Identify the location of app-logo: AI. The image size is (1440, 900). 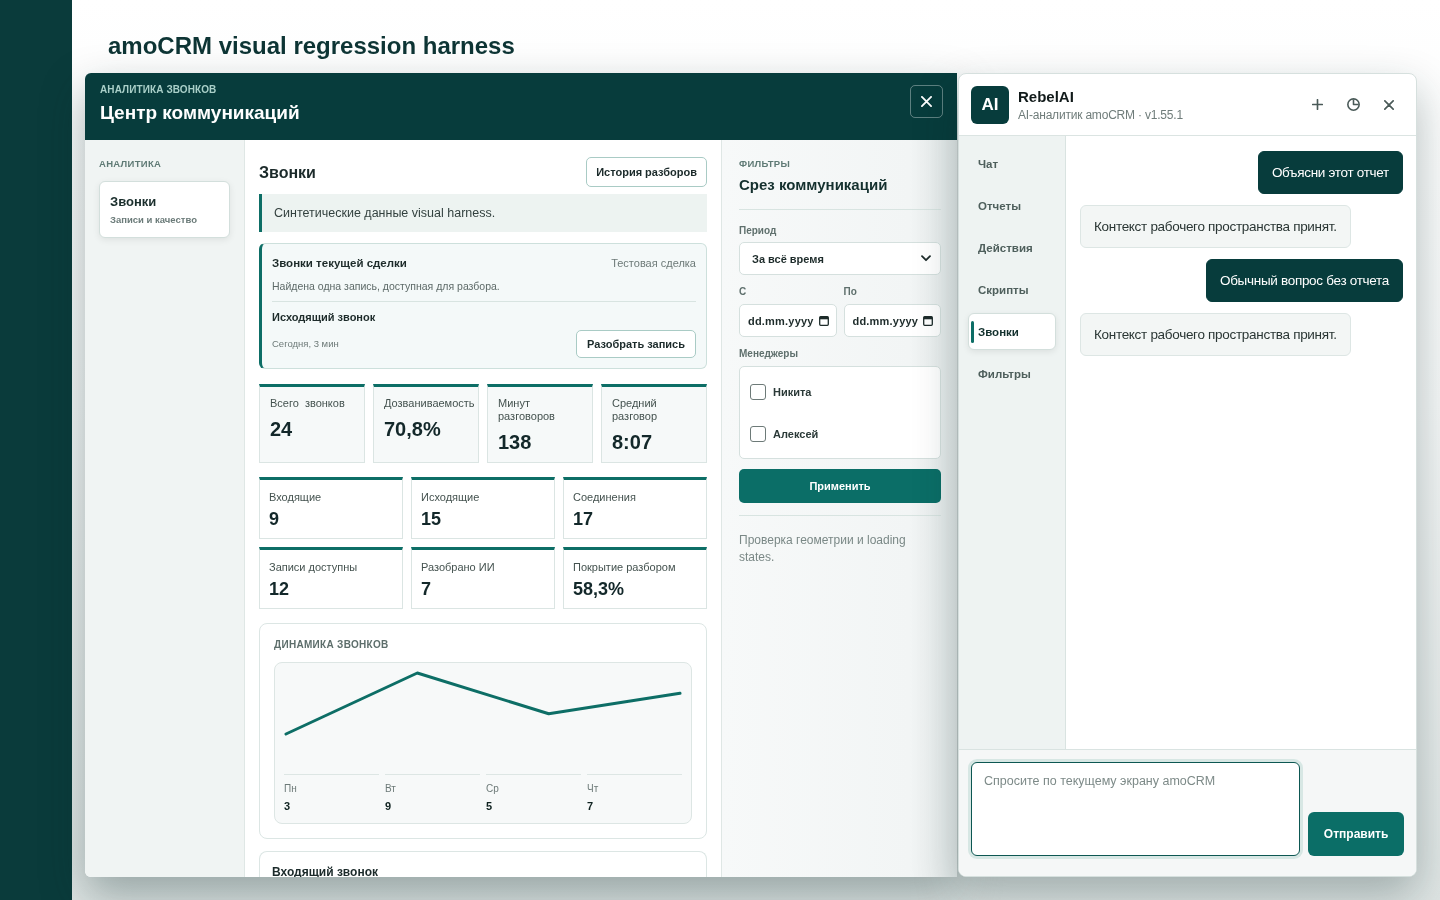
(990, 104).